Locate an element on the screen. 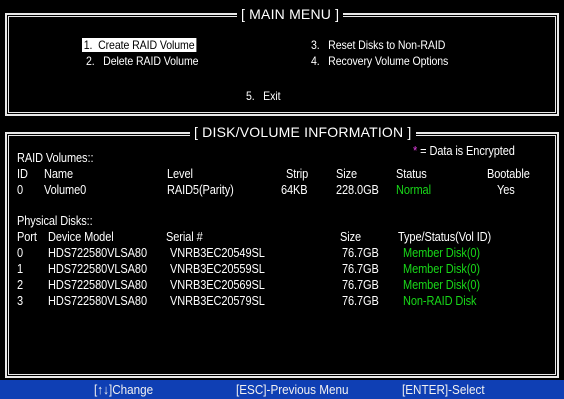 This screenshot has height=399, width=564. menu-item-create-raid-volume: 1. Create RAID Volume is located at coordinates (139, 45).